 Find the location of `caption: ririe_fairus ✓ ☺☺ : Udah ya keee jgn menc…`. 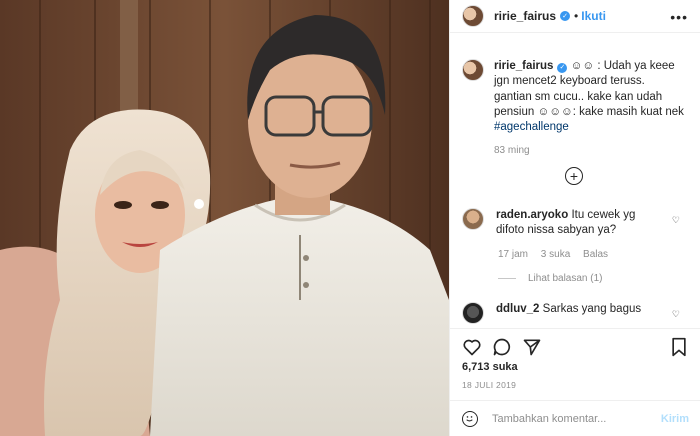

caption: ririe_fairus ✓ ☺☺ : Udah ya keee jgn menc… is located at coordinates (575, 84).